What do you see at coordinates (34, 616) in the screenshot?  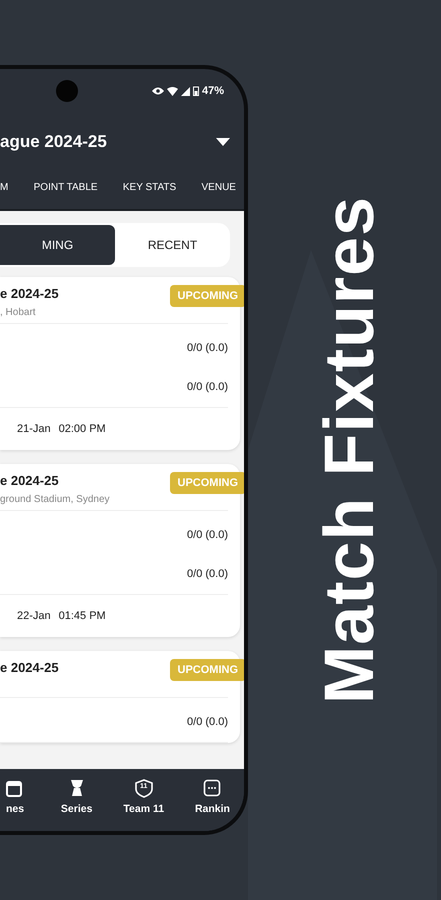 I see `match-date: 22-Jan` at bounding box center [34, 616].